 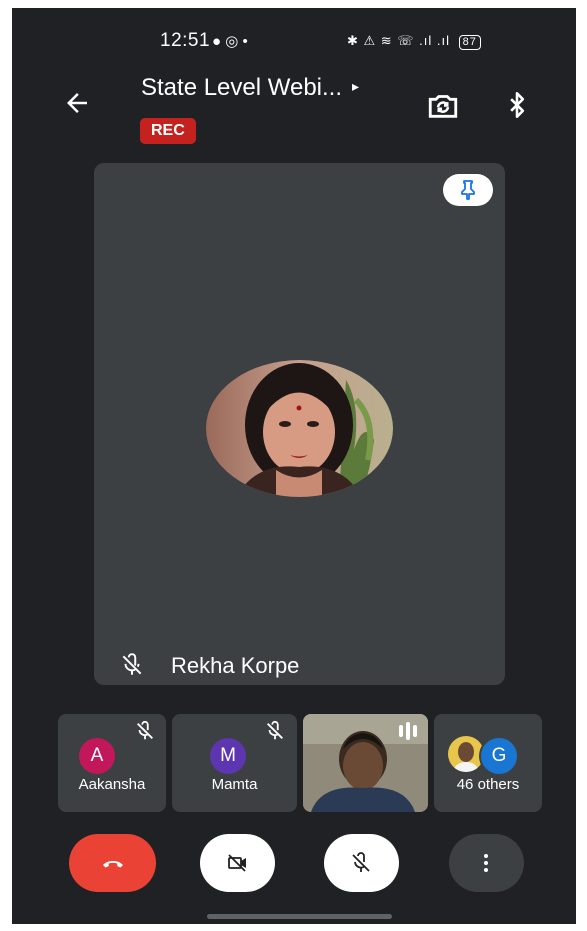 I want to click on pin-icon, so click(x=468, y=190).